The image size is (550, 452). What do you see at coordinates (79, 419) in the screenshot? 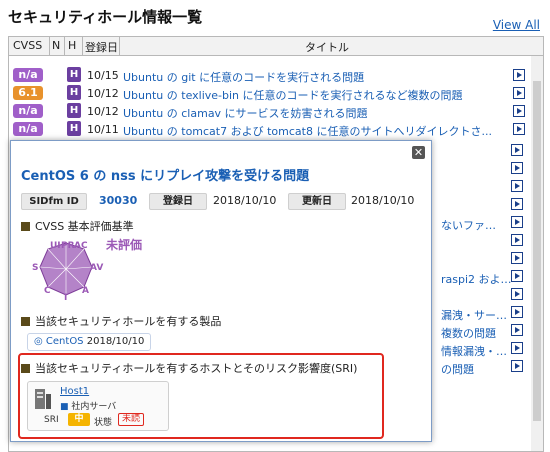
I see `sri-value-badge: 中` at bounding box center [79, 419].